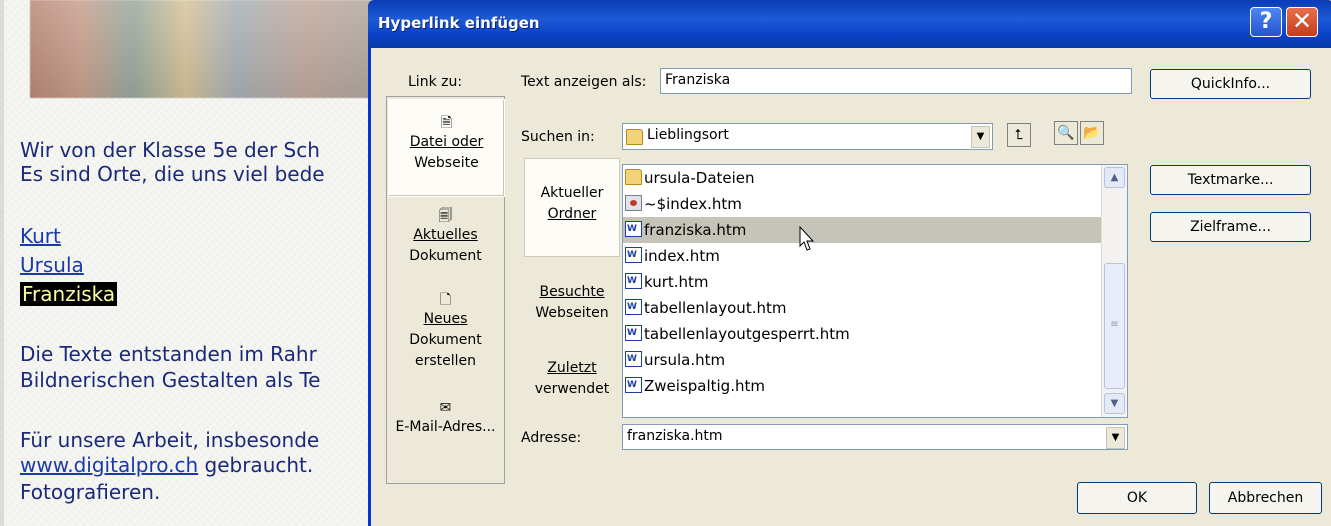 Image resolution: width=1331 pixels, height=526 pixels. What do you see at coordinates (875, 437) in the screenshot?
I see `address-combo: franziska.htm ▼` at bounding box center [875, 437].